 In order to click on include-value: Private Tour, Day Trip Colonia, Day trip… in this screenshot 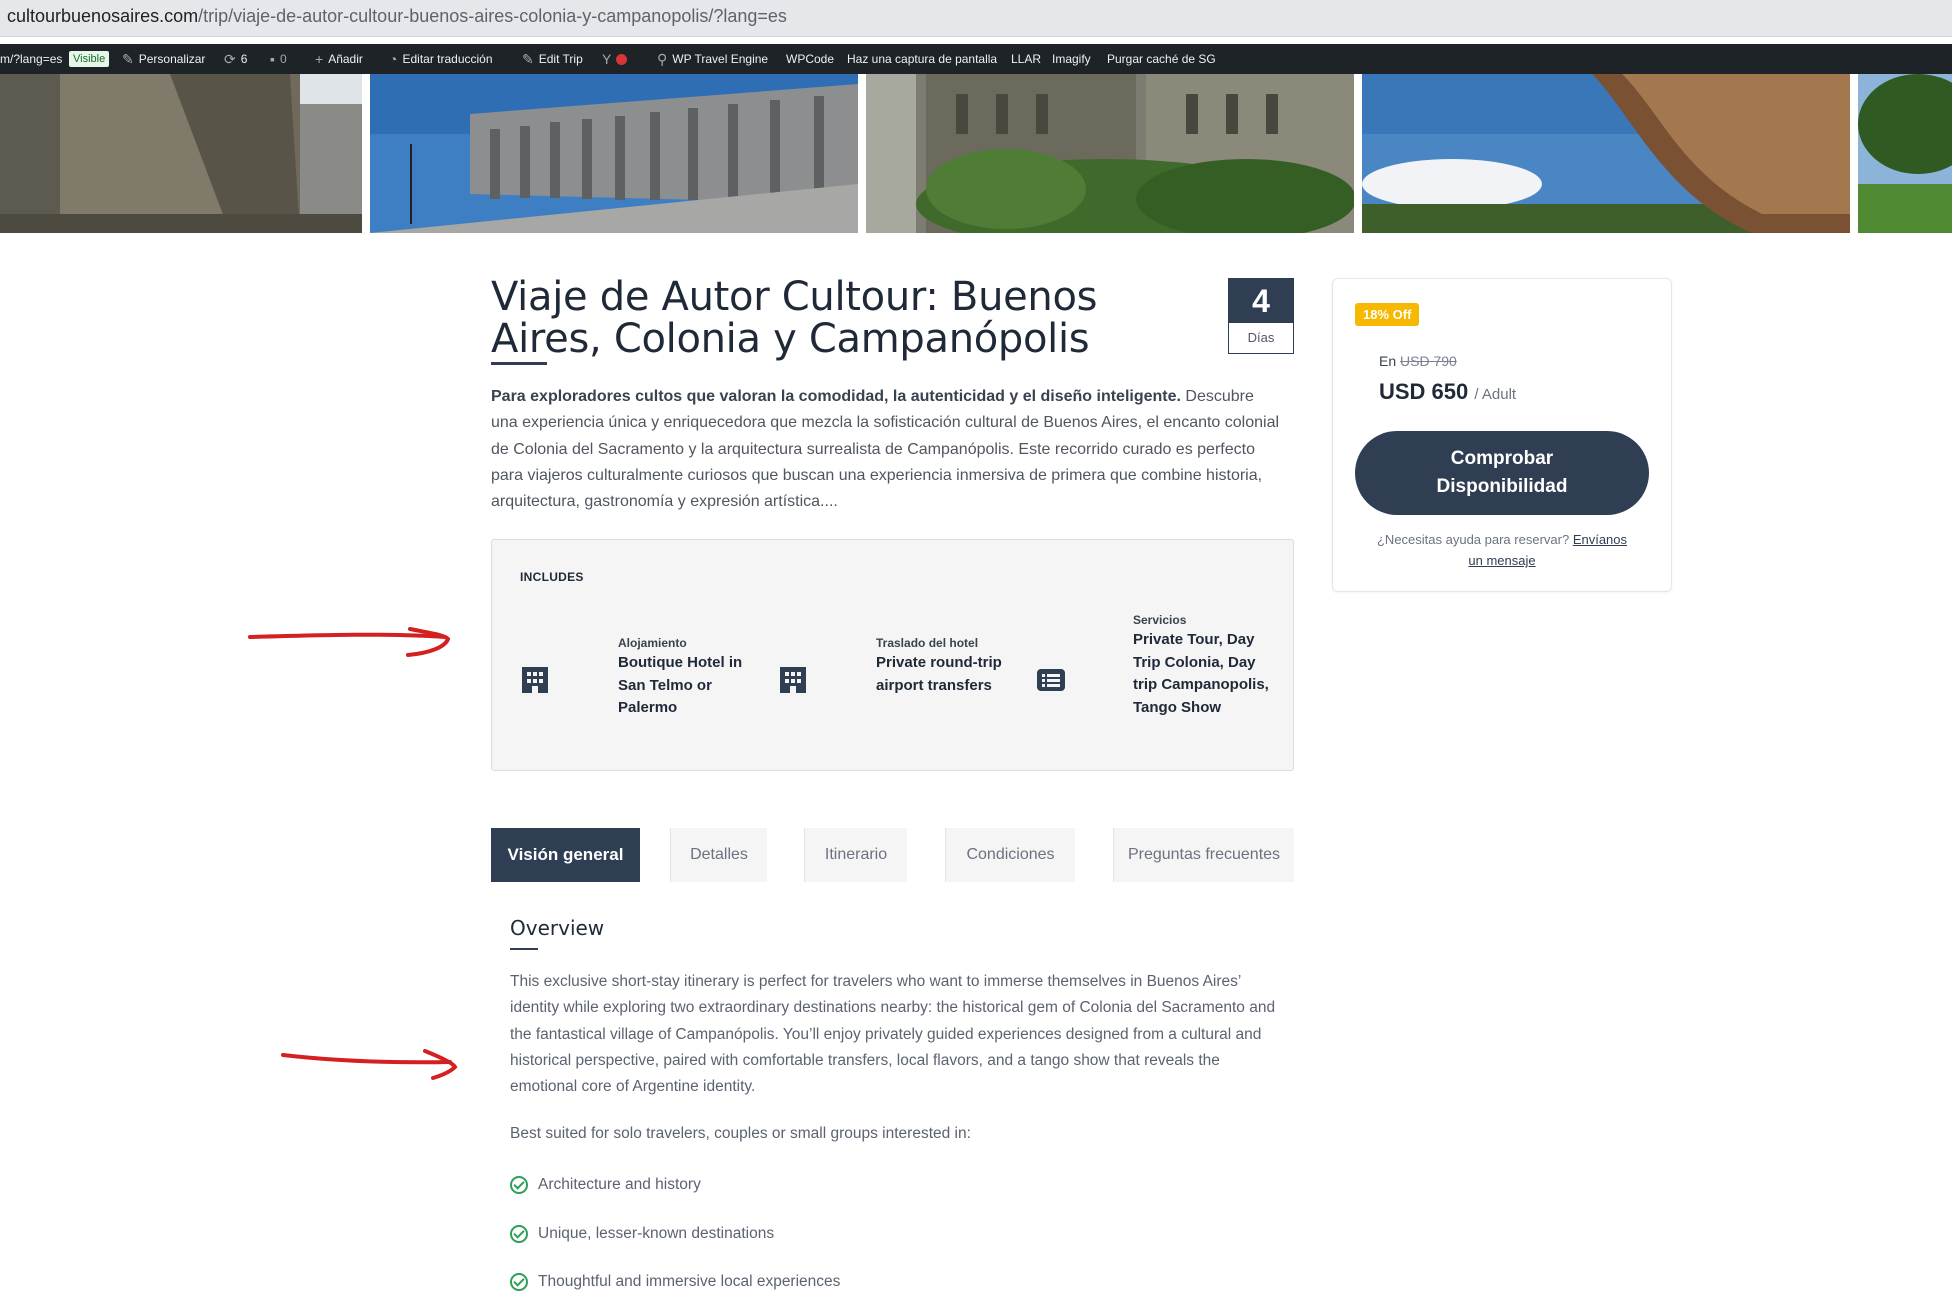, I will do `click(1201, 673)`.